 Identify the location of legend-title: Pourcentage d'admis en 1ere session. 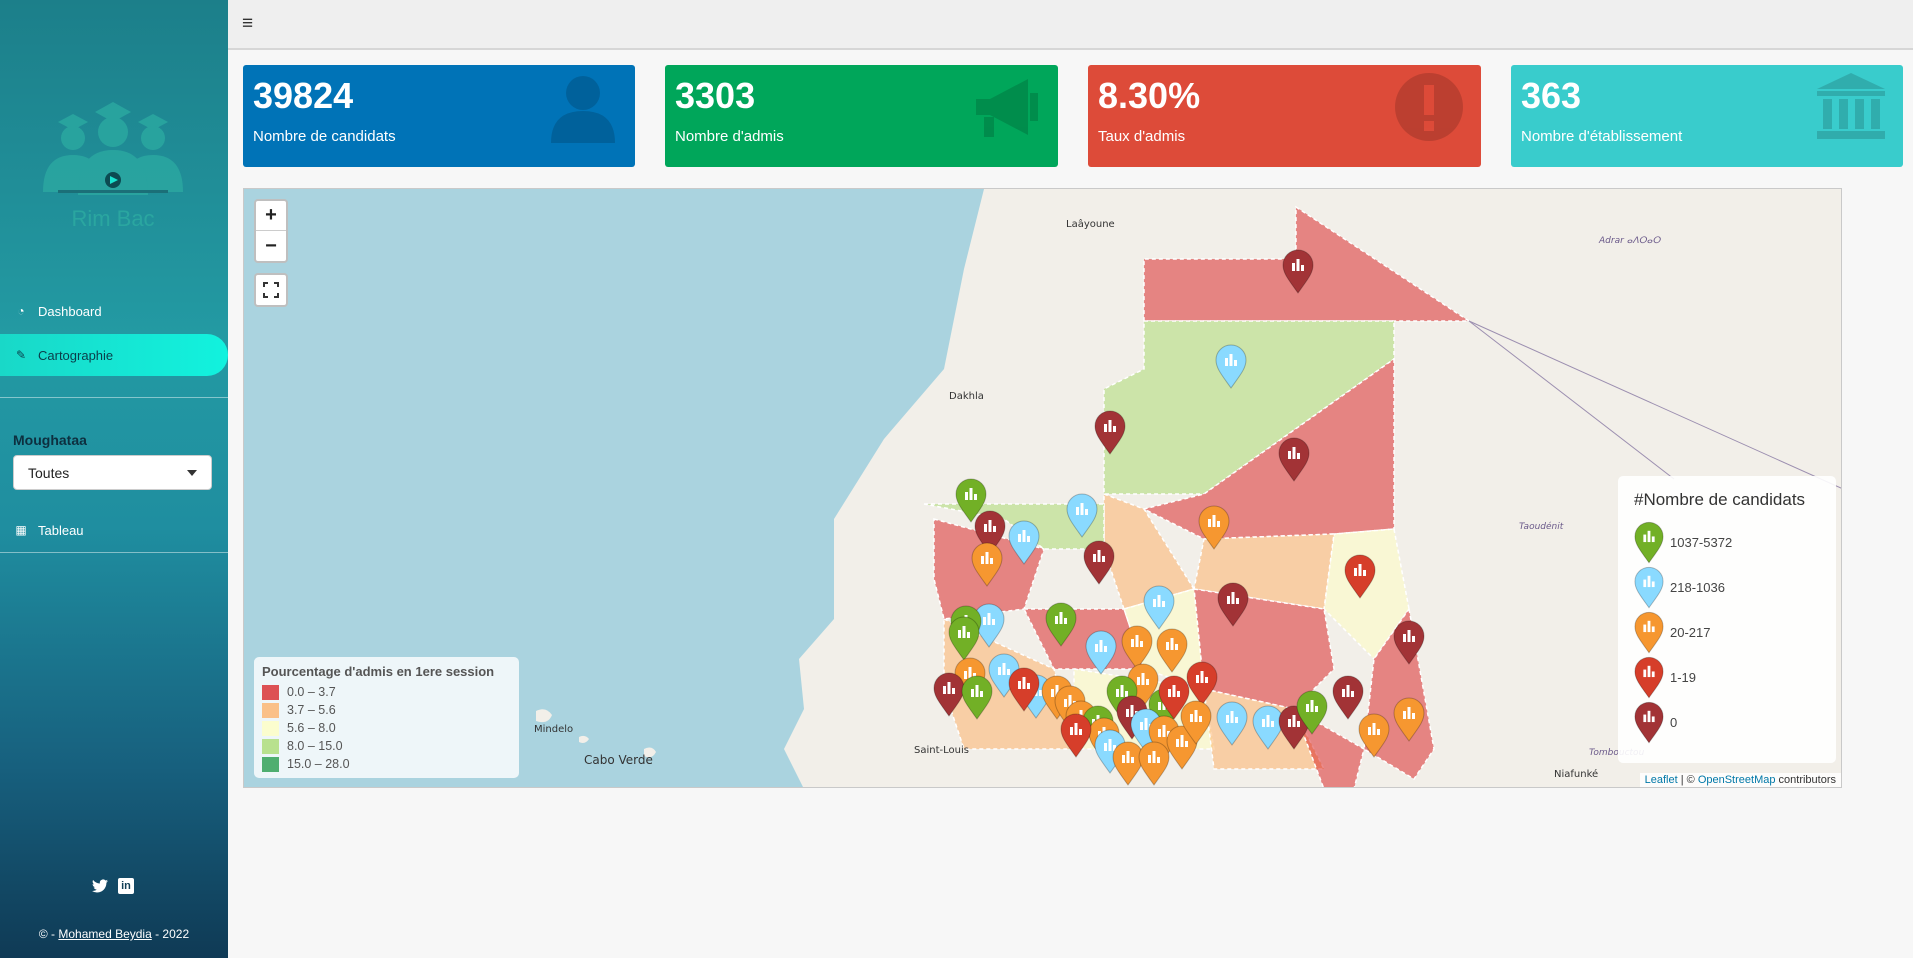
(378, 671).